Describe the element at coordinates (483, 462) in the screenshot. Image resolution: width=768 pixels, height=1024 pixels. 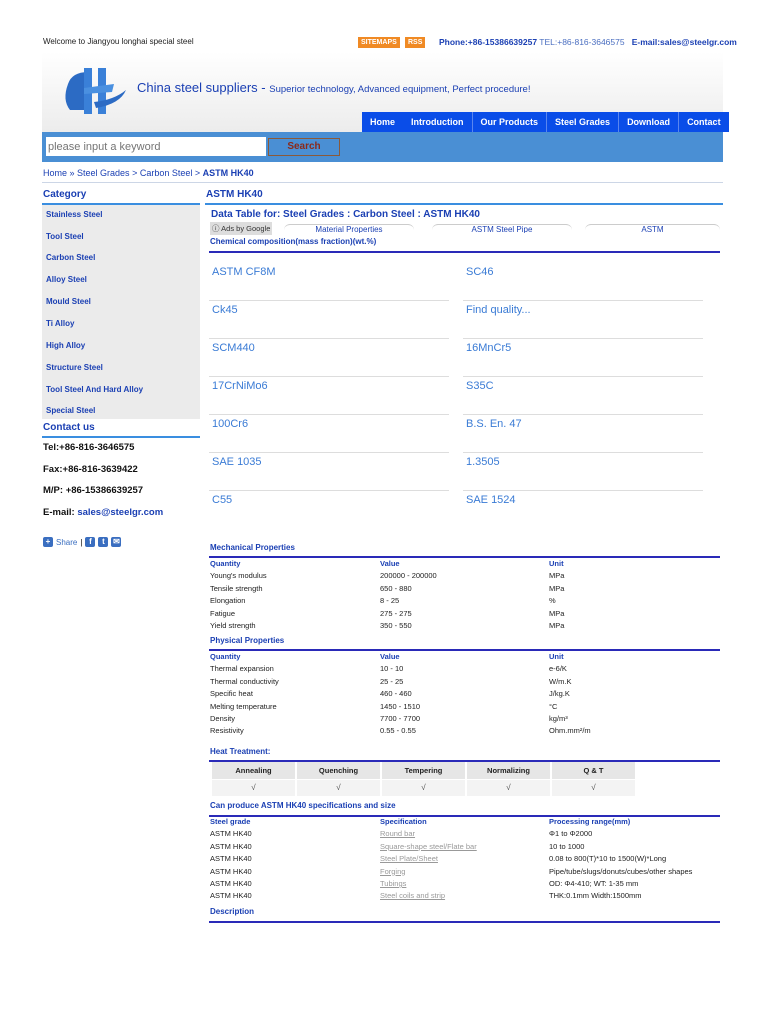
I see `grade-link: 1.3505` at that location.